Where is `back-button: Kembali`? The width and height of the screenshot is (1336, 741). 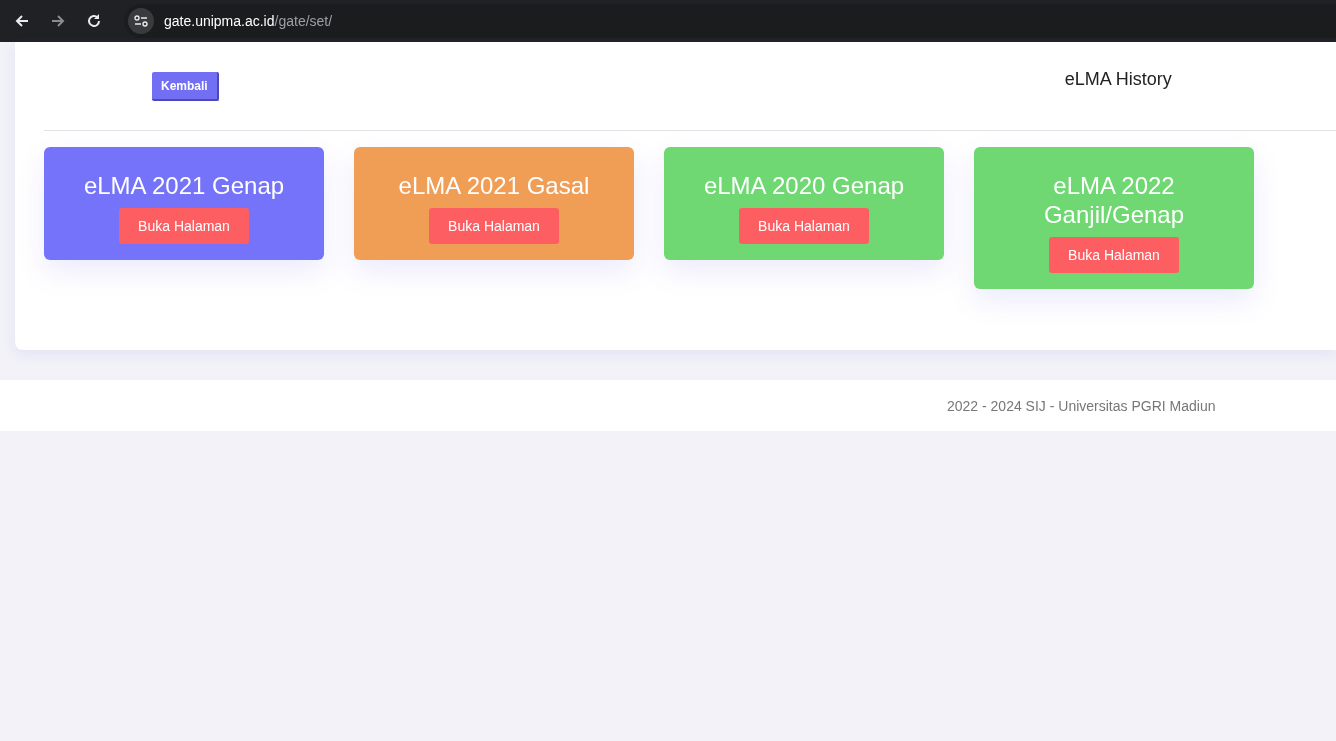
back-button: Kembali is located at coordinates (185, 86).